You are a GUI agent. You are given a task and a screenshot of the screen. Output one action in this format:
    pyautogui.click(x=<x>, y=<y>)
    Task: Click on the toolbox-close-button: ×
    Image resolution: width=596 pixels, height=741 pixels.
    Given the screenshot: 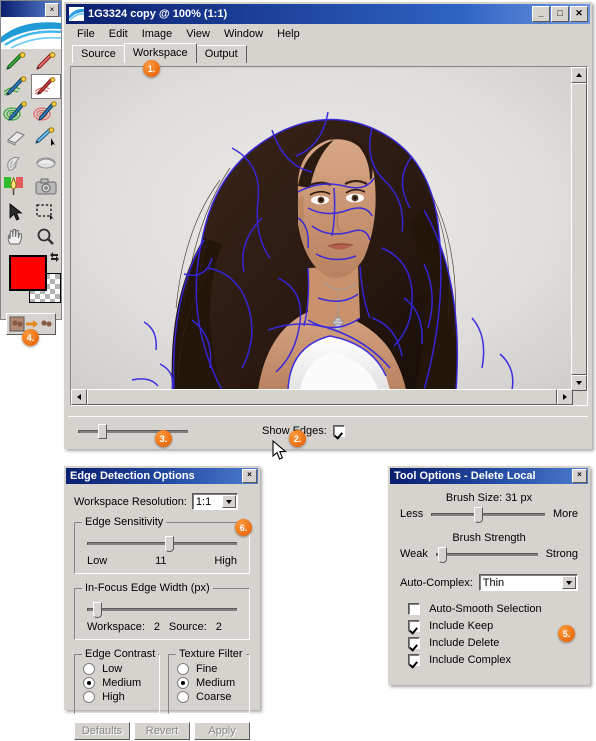 What is the action you would take?
    pyautogui.click(x=52, y=10)
    